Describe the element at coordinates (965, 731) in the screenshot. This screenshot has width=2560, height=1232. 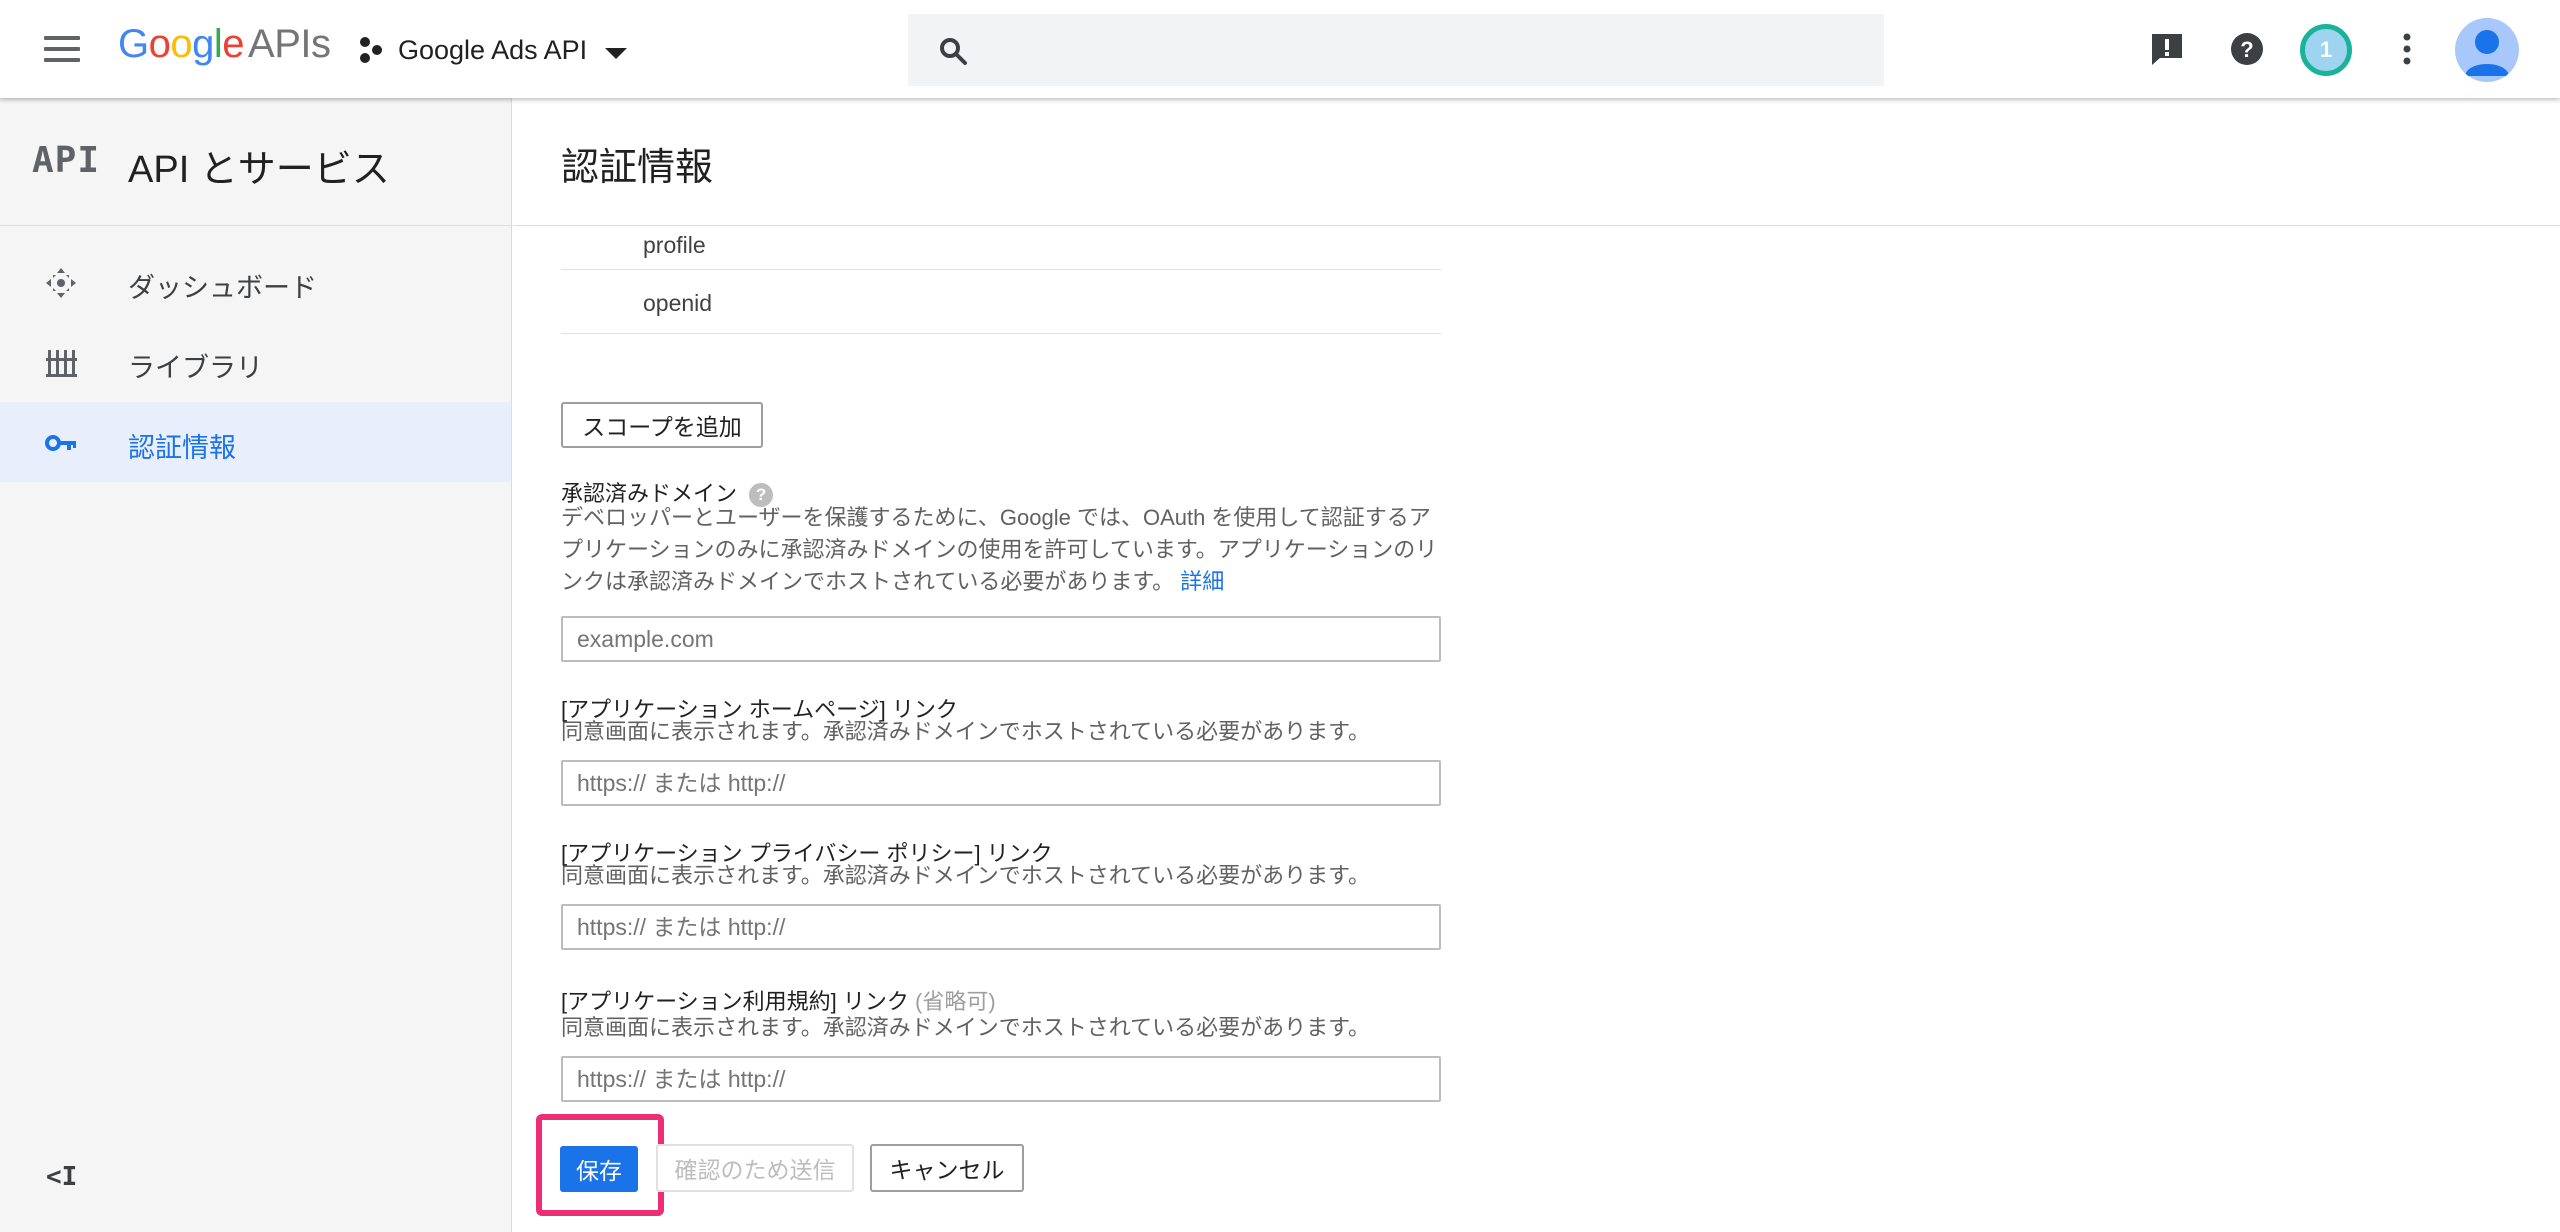
I see `homepage-link-description: 同意画面に表示されます。承認済みドメインでホストされている必要があります。` at that location.